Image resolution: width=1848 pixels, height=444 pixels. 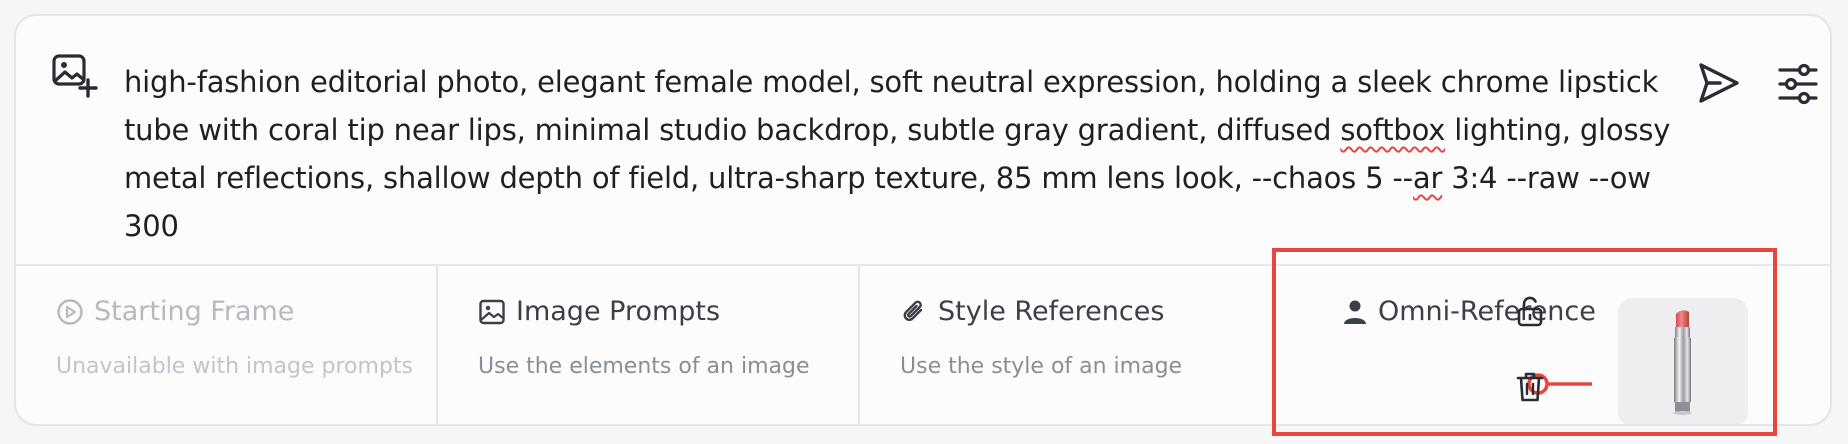 I want to click on lipstick-image, so click(x=1682, y=362).